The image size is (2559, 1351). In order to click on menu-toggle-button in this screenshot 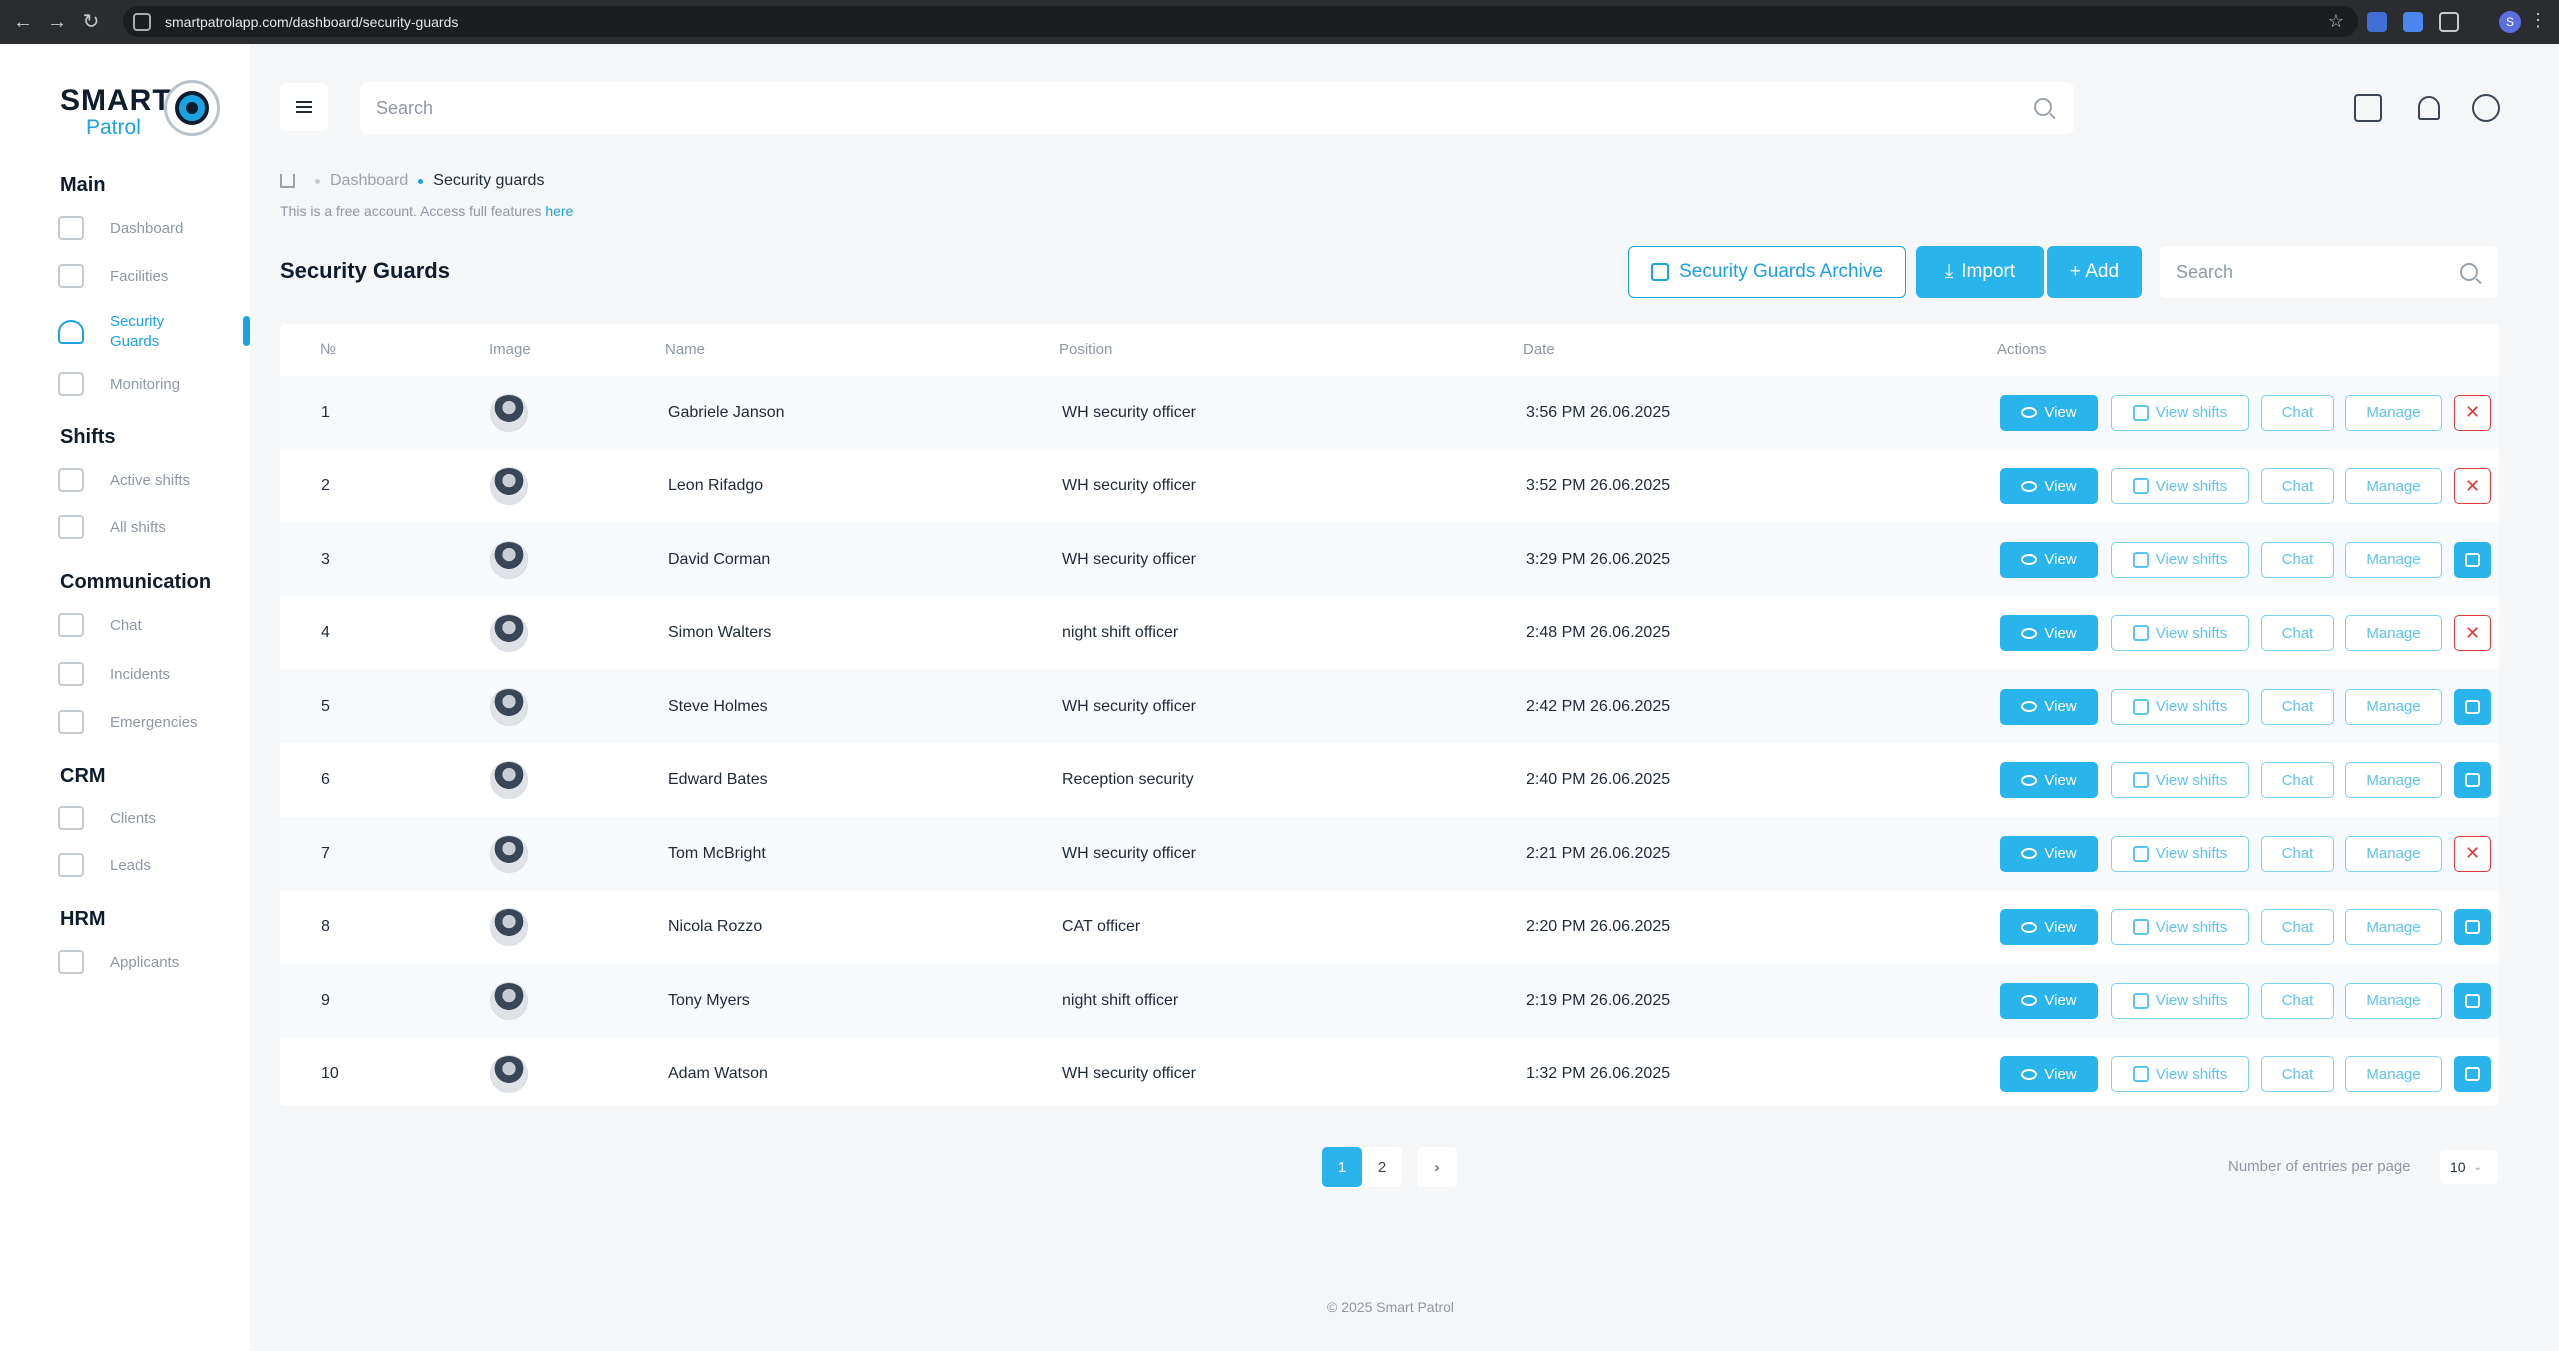, I will do `click(304, 107)`.